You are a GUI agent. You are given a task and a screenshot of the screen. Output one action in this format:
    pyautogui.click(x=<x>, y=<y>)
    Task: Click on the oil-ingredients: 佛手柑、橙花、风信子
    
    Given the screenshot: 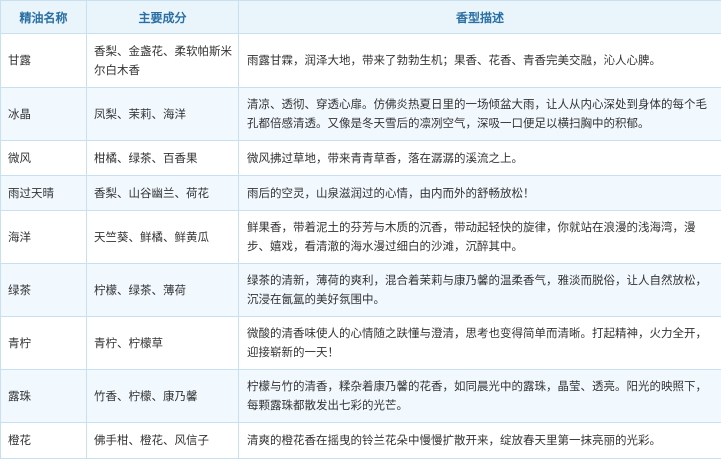 What is the action you would take?
    pyautogui.click(x=162, y=440)
    